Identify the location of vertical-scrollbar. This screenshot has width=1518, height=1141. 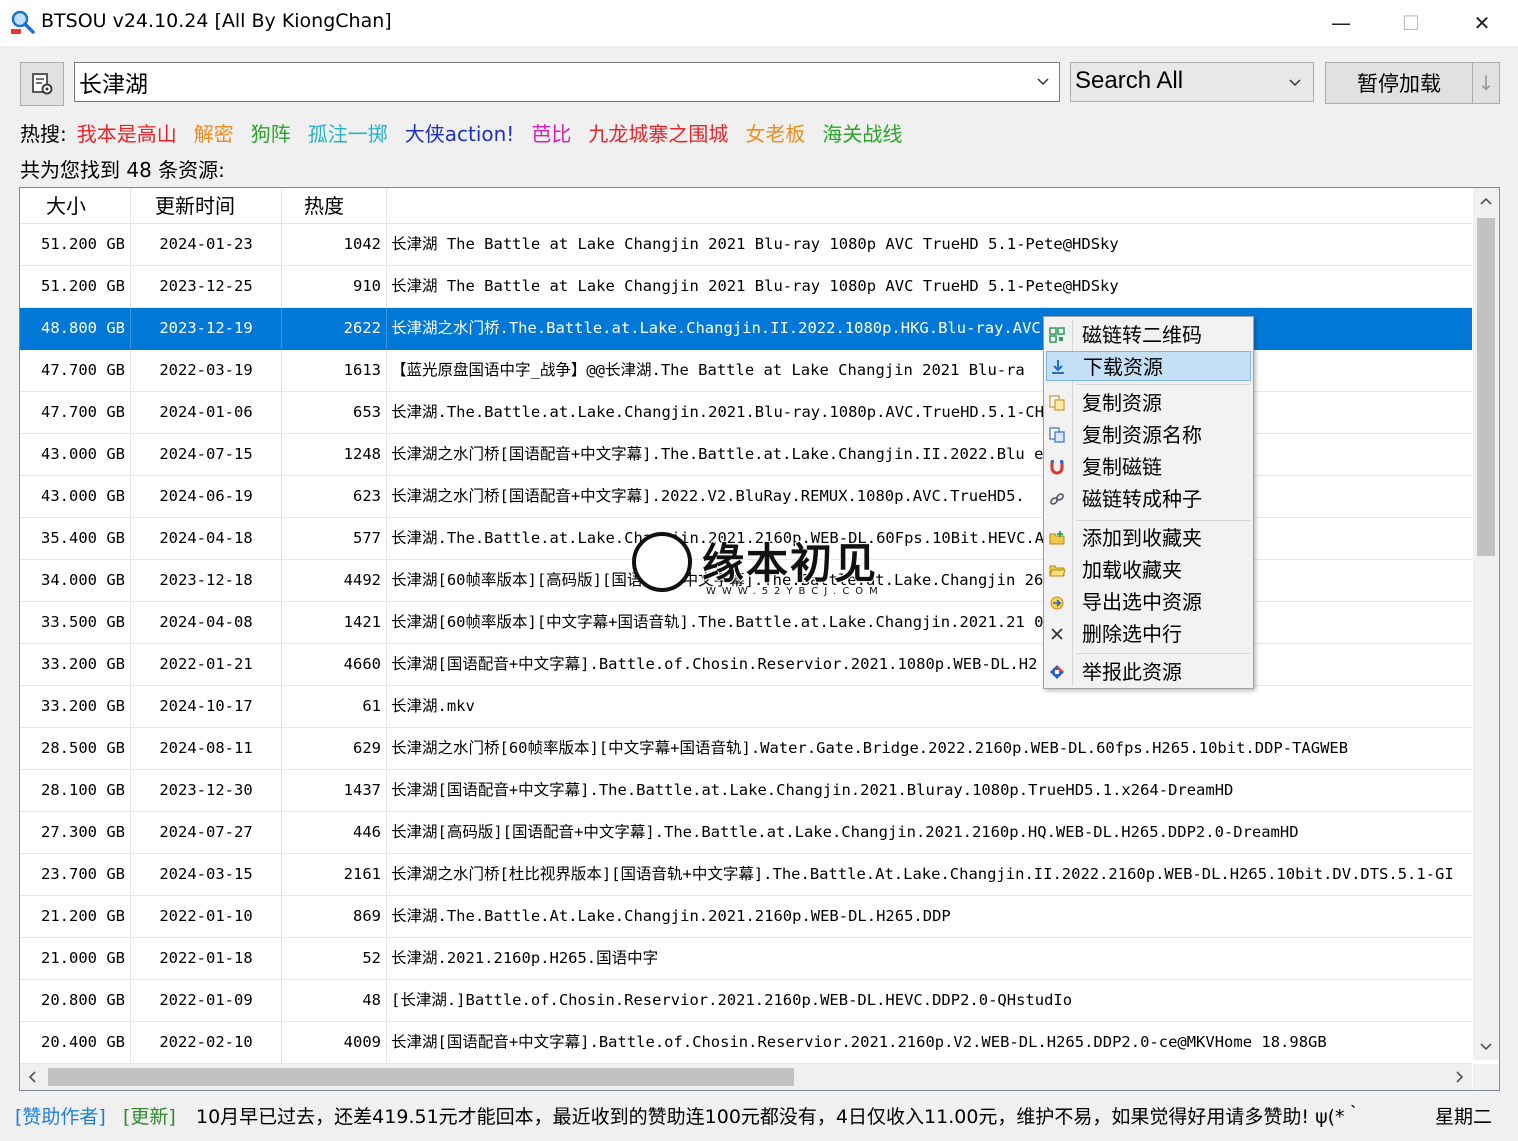
(1486, 624).